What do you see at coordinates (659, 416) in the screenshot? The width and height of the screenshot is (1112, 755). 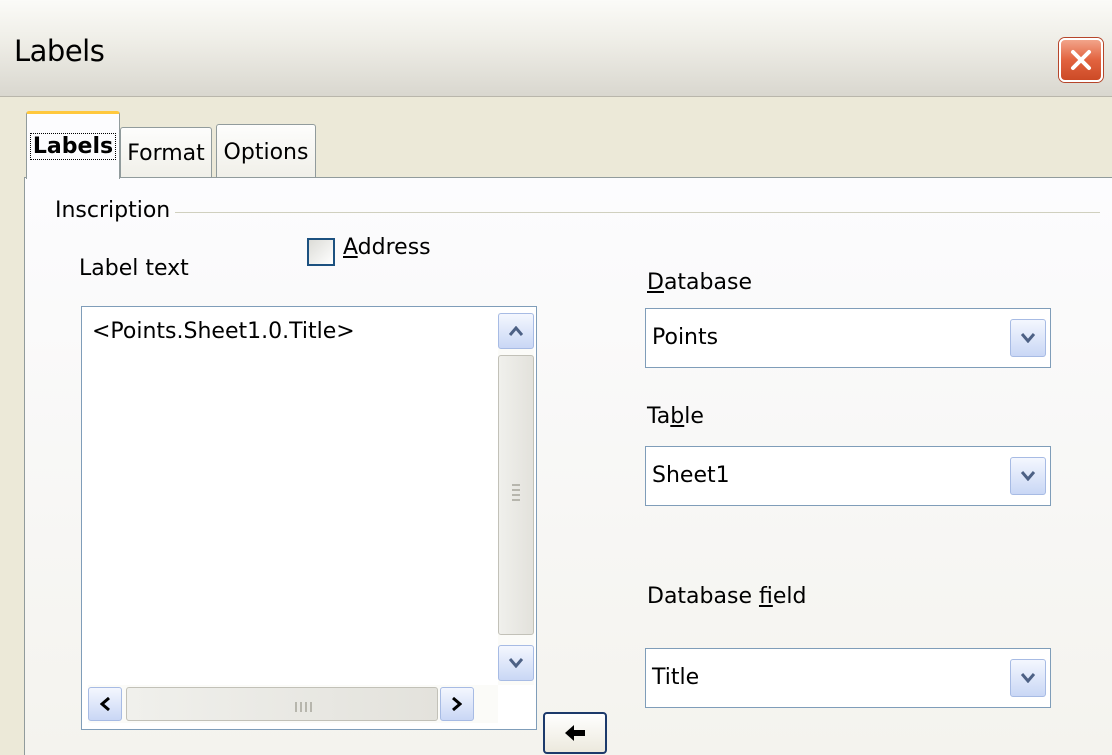 I see `table-label-start: Ta` at bounding box center [659, 416].